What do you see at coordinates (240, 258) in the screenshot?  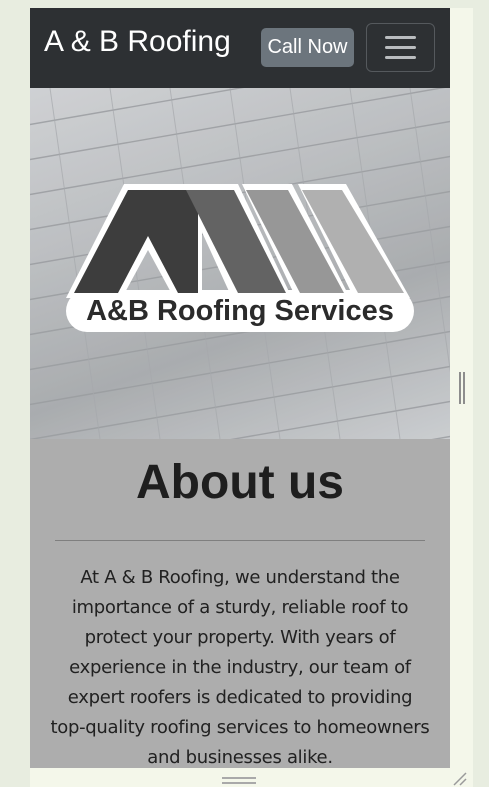 I see `company-logo: A&B Roofing Services` at bounding box center [240, 258].